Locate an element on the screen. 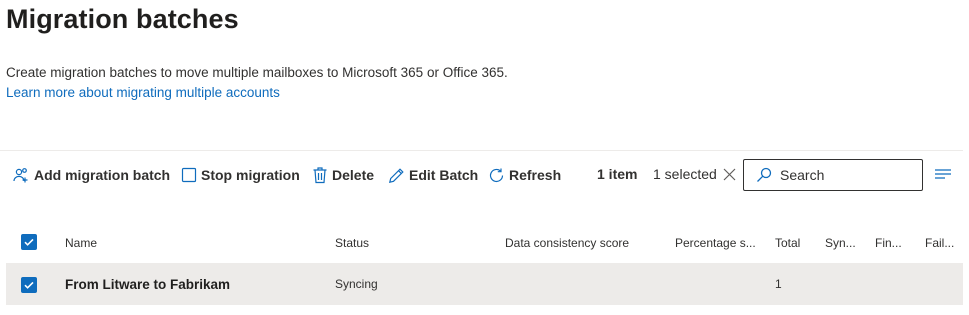 Image resolution: width=969 pixels, height=315 pixels. pencil-icon is located at coordinates (396, 175).